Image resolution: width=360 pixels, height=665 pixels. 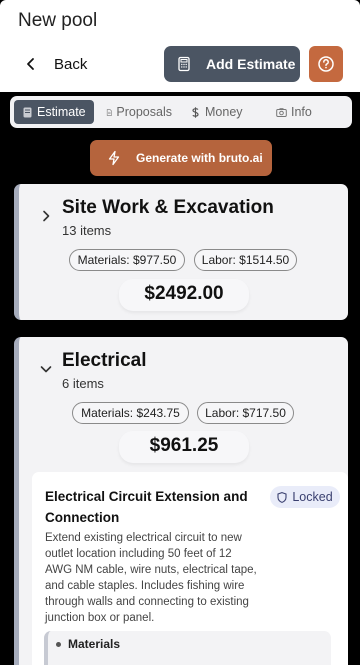 I want to click on chevron-down-icon, so click(x=46, y=369).